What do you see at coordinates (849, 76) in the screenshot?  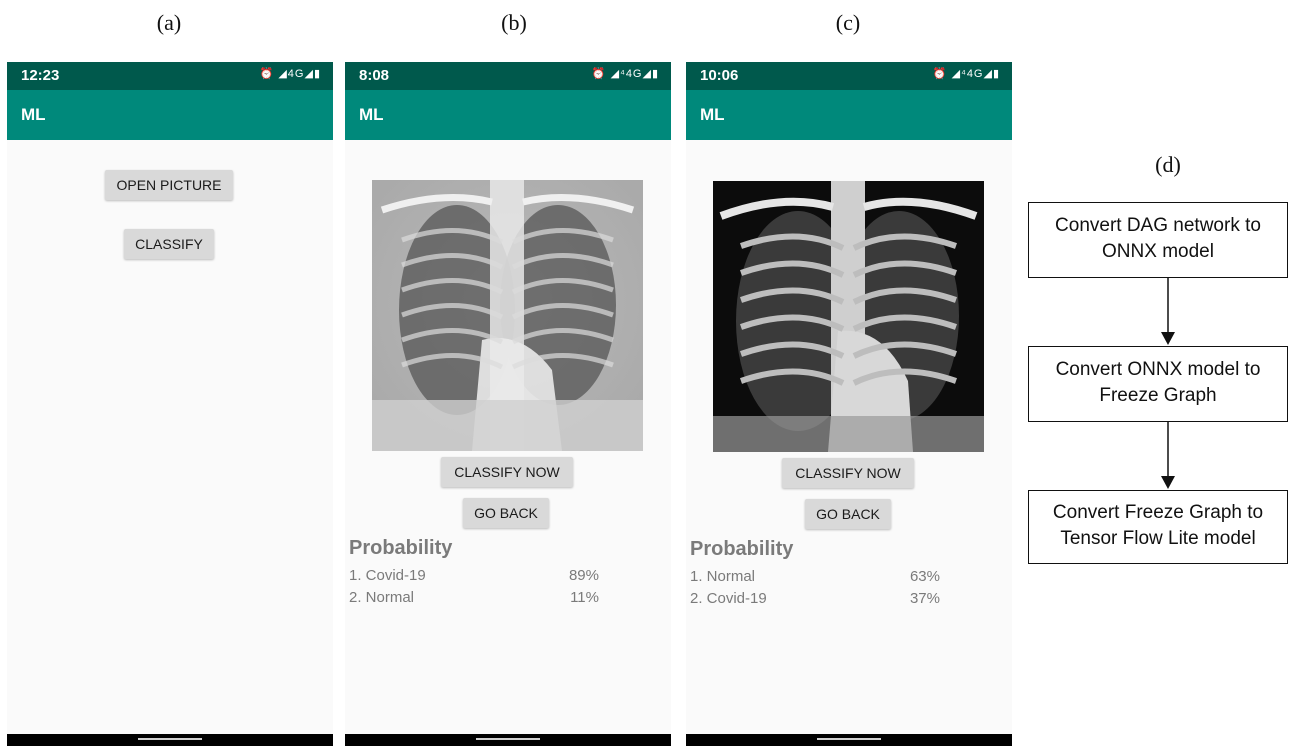 I see `status-bar: 10:06 ⏰ ◢⁴4G◢▮` at bounding box center [849, 76].